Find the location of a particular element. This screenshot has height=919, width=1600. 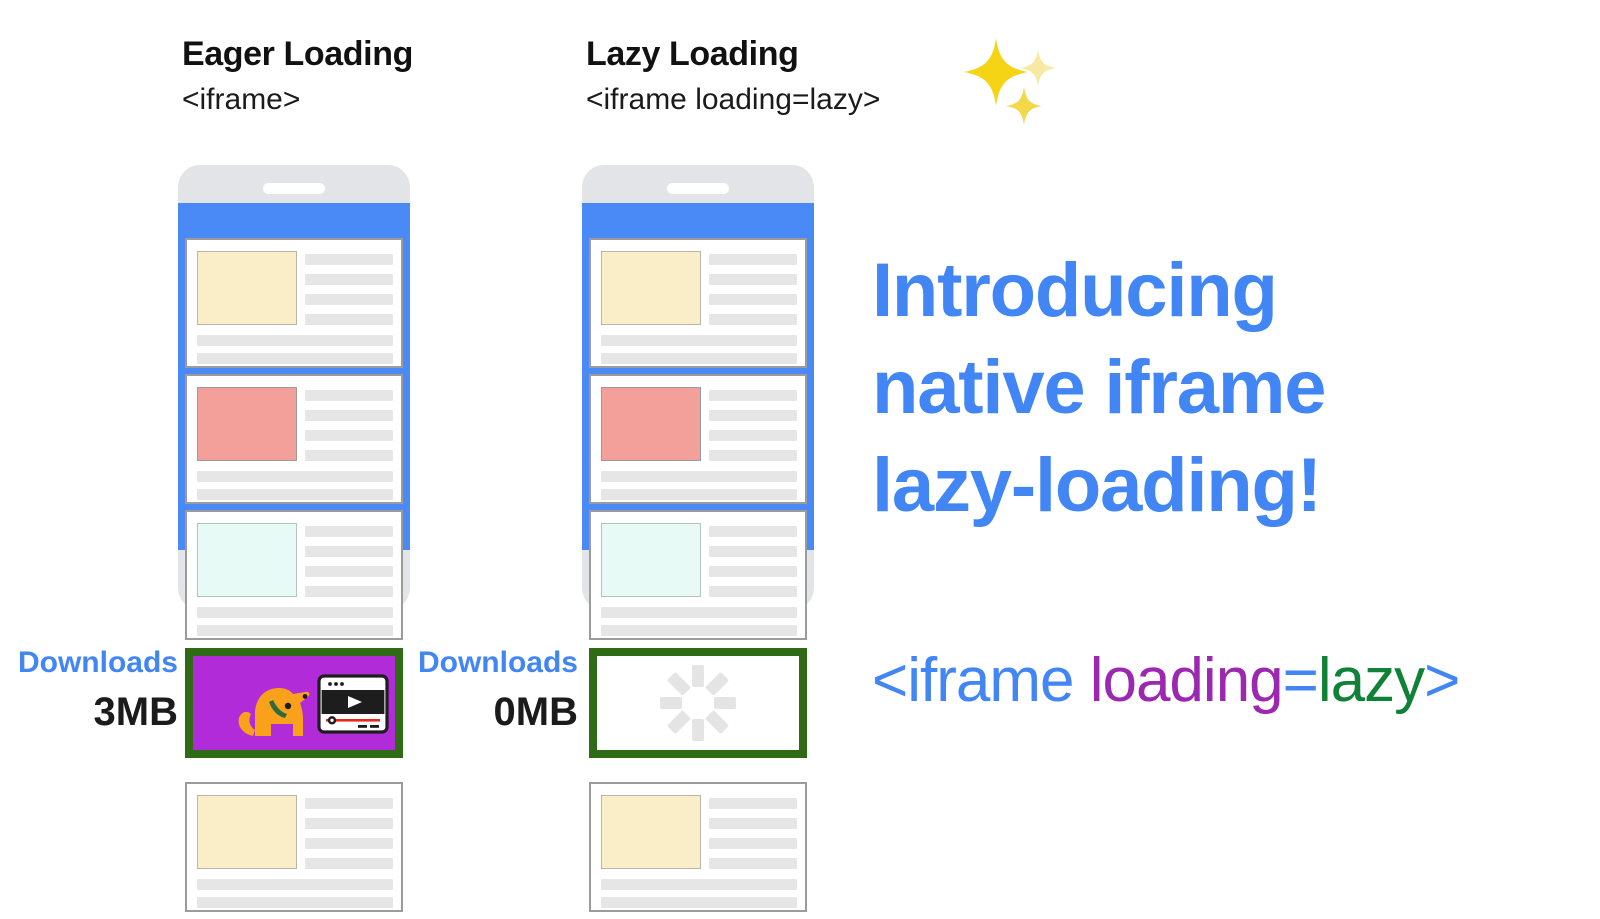

page-headline: Introducing native iframe lazy-loading! is located at coordinates (1099, 388).